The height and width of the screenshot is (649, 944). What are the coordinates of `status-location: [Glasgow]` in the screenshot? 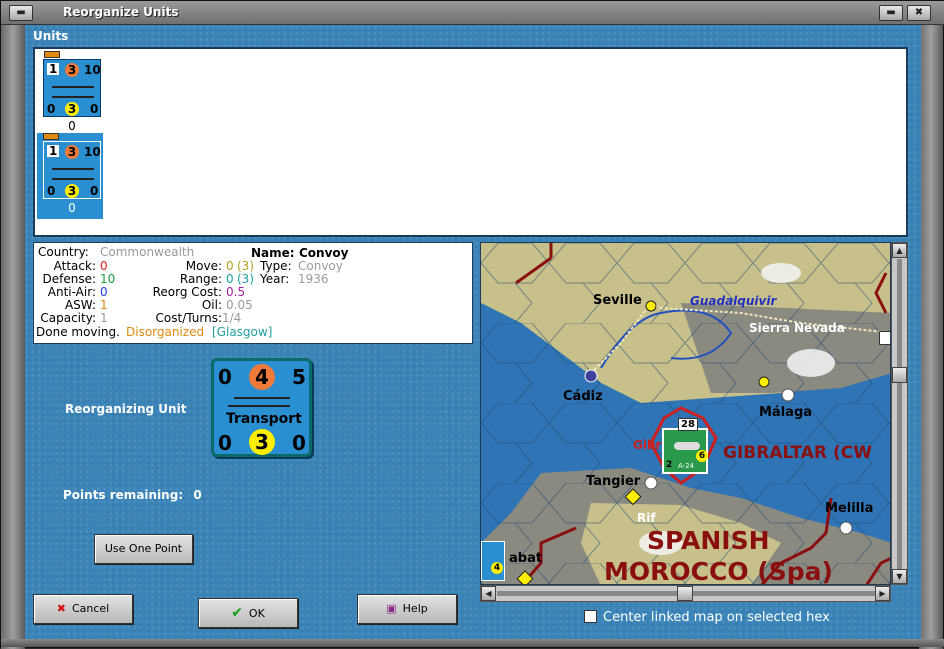 It's located at (242, 332).